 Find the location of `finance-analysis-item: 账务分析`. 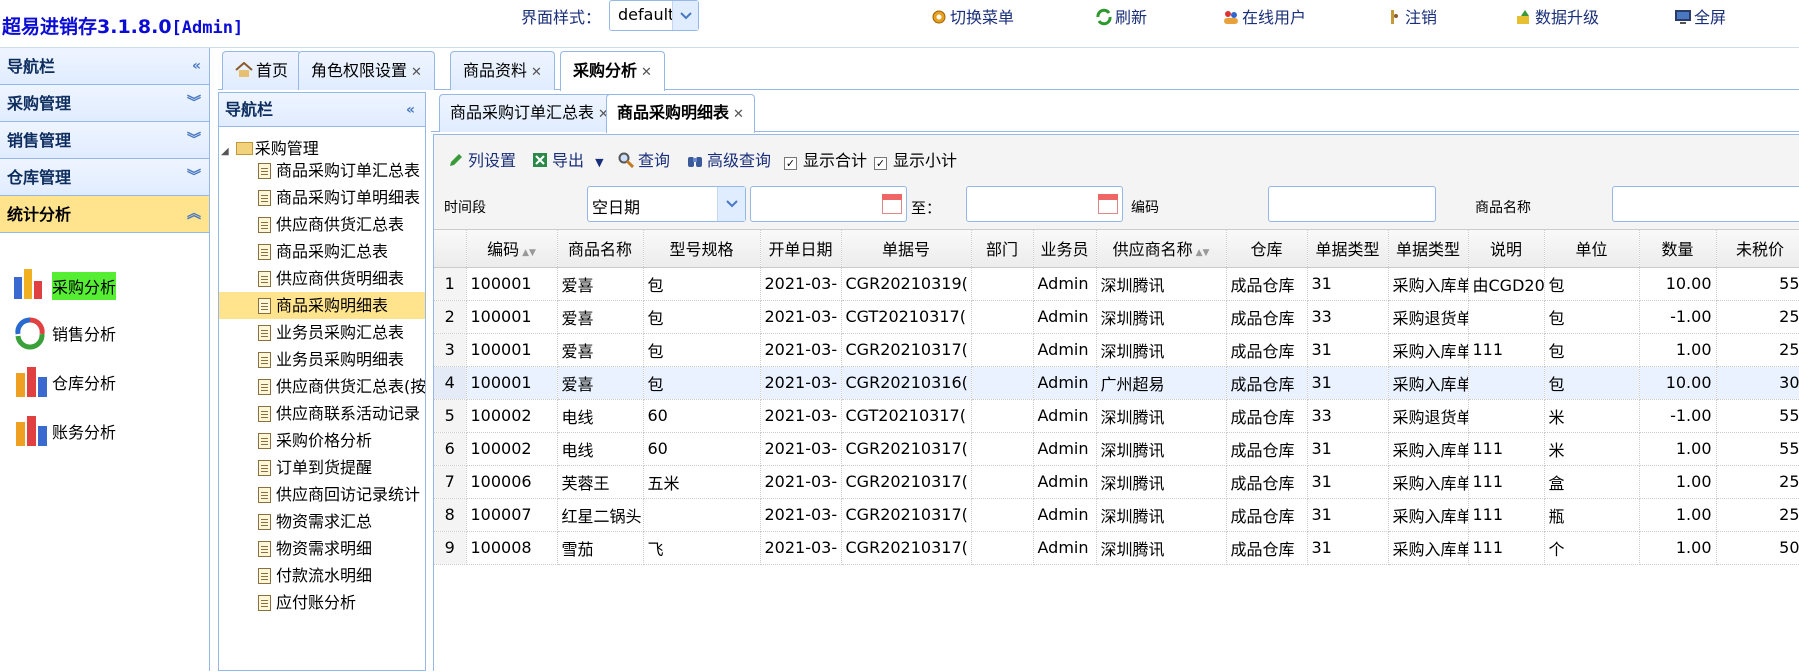

finance-analysis-item: 账务分析 is located at coordinates (102, 430).